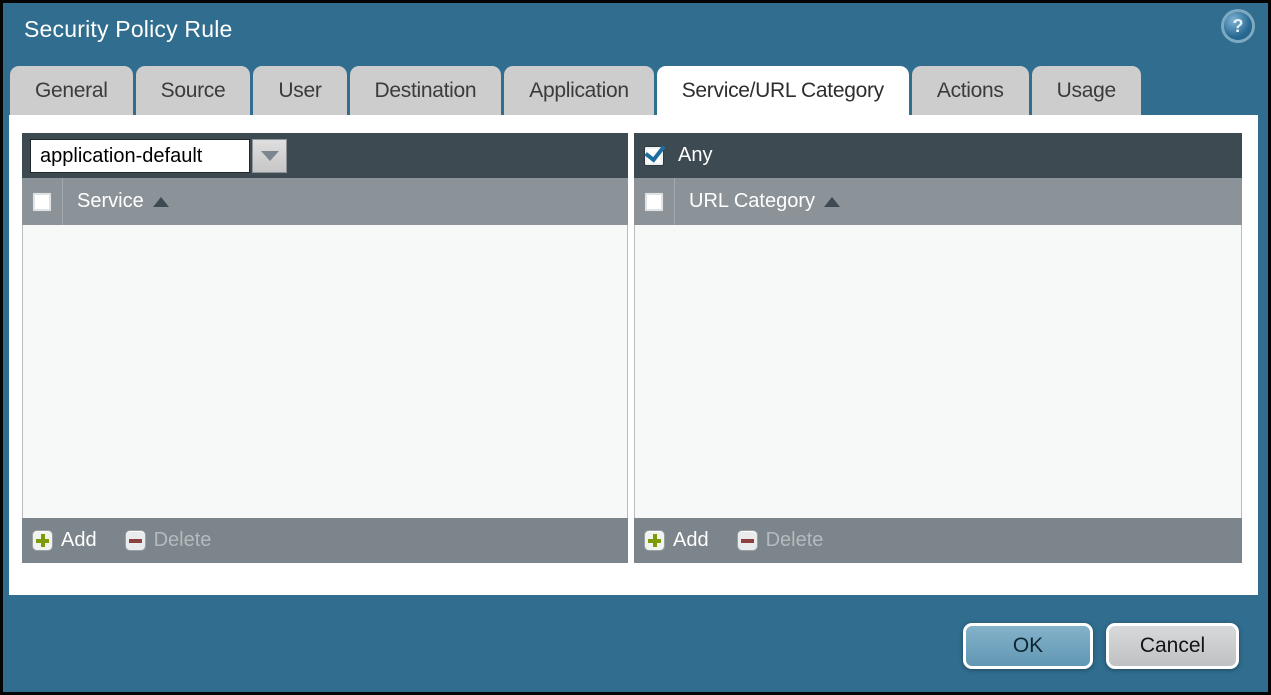 This screenshot has width=1271, height=695. What do you see at coordinates (938, 155) in the screenshot?
I see `url-category-panel-topbar: Any` at bounding box center [938, 155].